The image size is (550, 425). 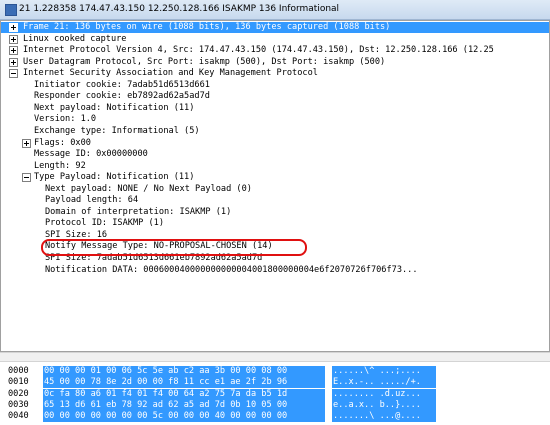 What do you see at coordinates (18, 404) in the screenshot?
I see `hex-offset: 0030` at bounding box center [18, 404].